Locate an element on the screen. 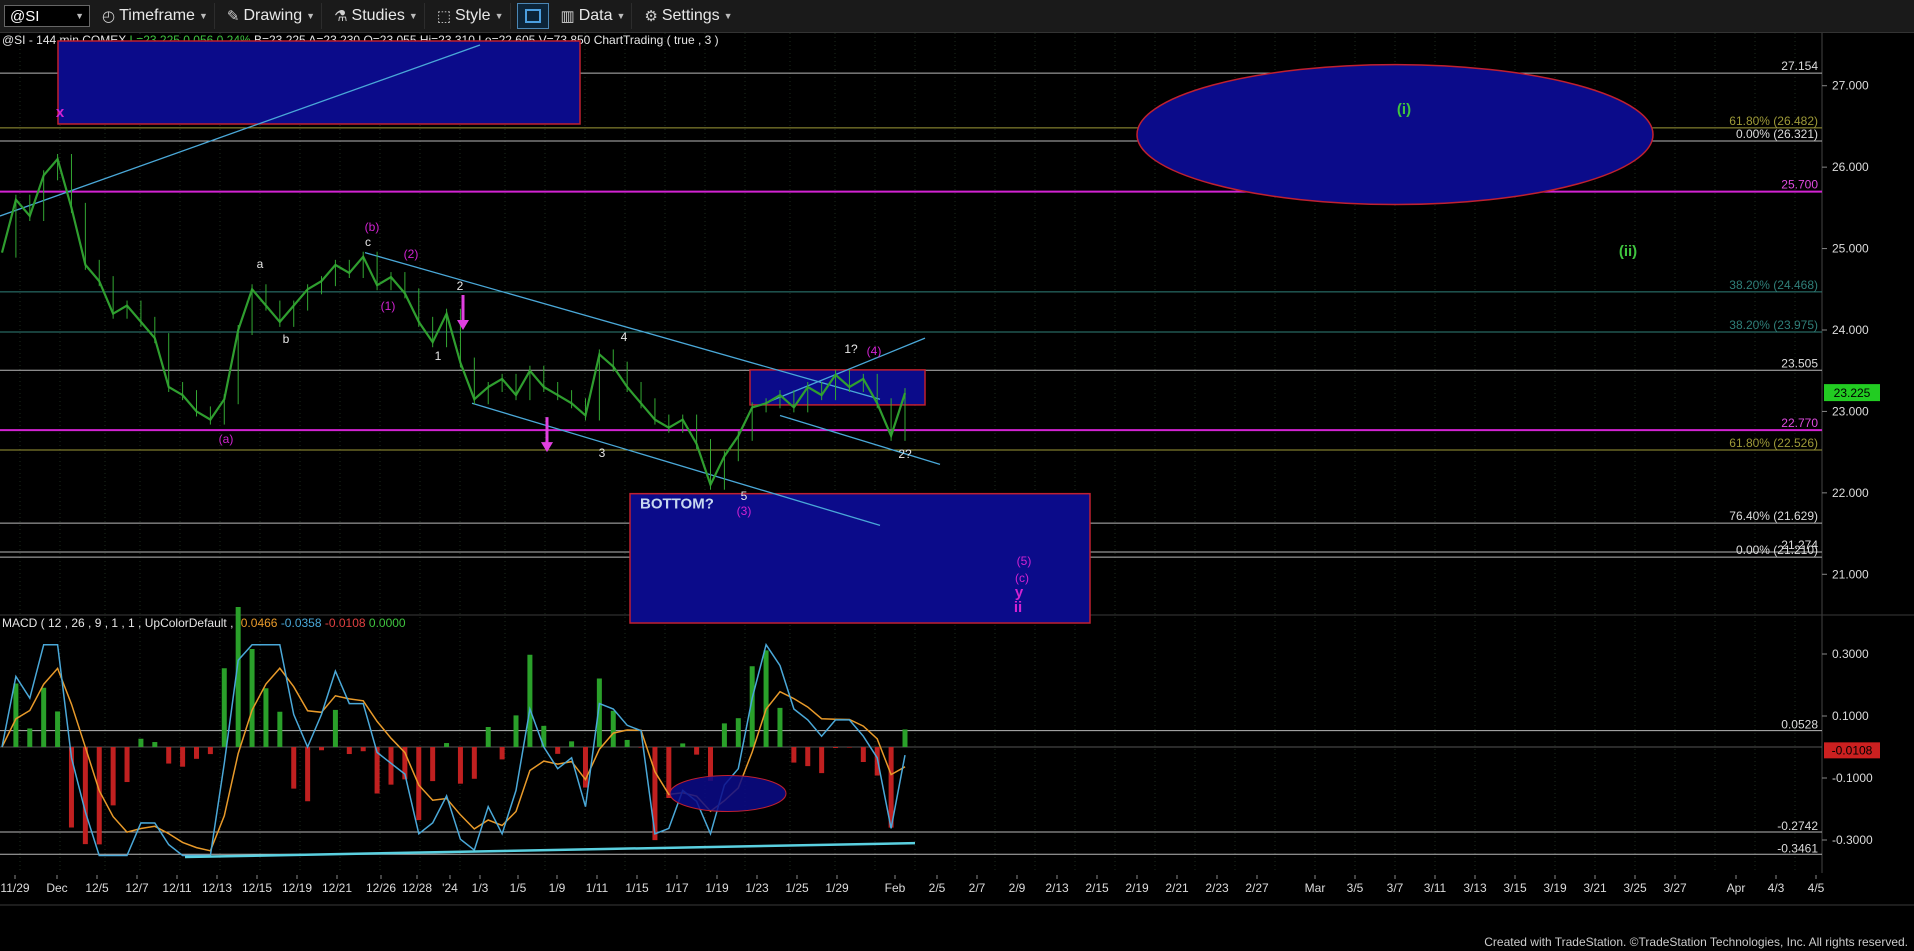 The image size is (1914, 951). x-tick-label-36: 3/13 is located at coordinates (1475, 888).